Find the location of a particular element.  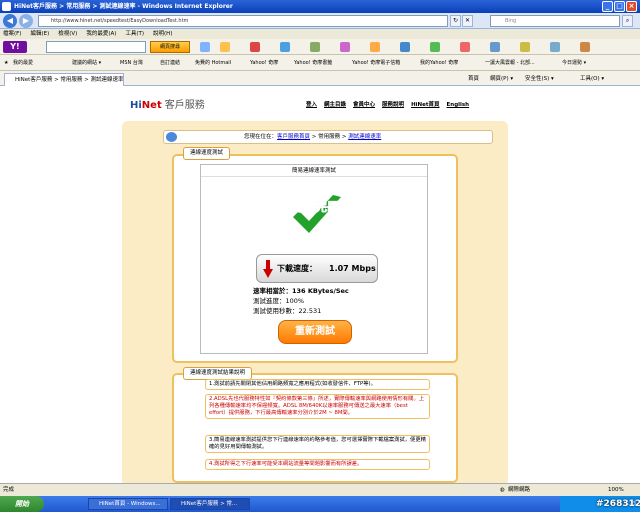

progress-line: 測試進度：100% is located at coordinates (279, 301).